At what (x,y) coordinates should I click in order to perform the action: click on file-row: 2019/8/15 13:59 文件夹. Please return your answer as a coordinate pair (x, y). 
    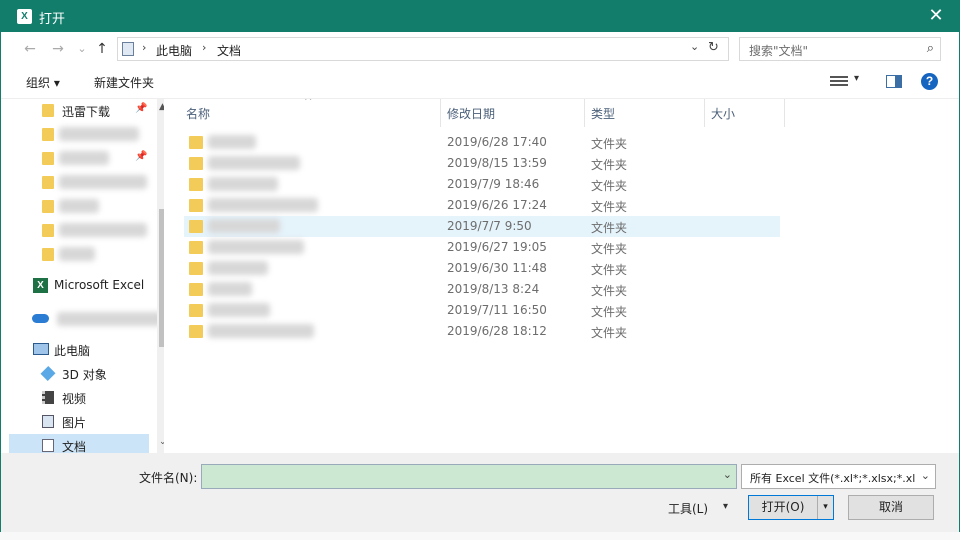
    Looking at the image, I should click on (482, 163).